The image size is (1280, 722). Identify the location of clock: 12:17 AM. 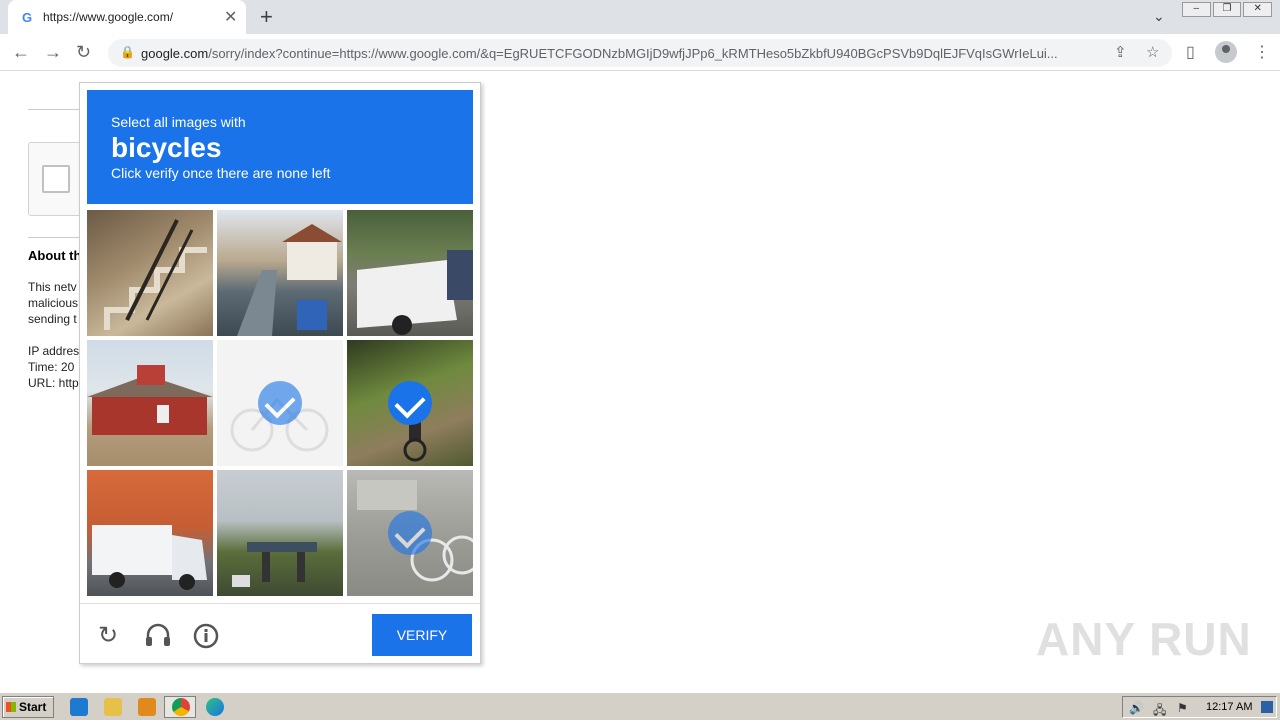
(1229, 707).